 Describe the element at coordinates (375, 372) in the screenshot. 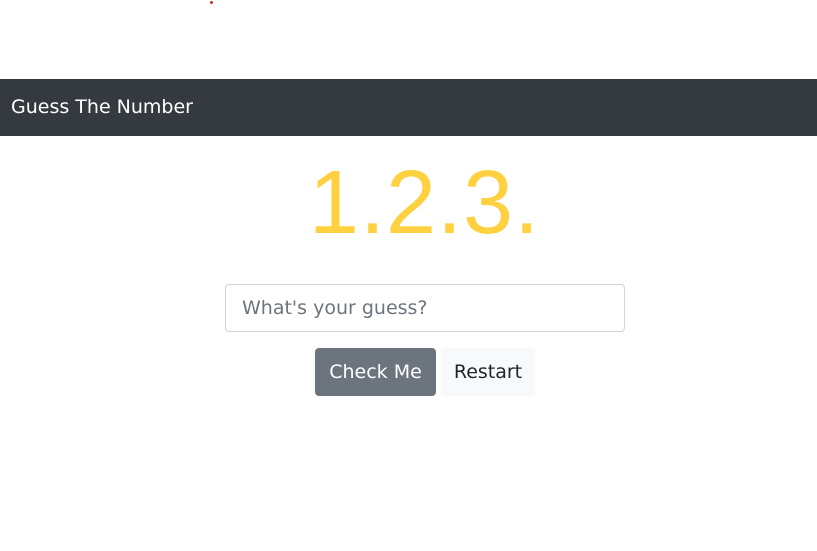

I see `check-me-button: Check Me` at that location.